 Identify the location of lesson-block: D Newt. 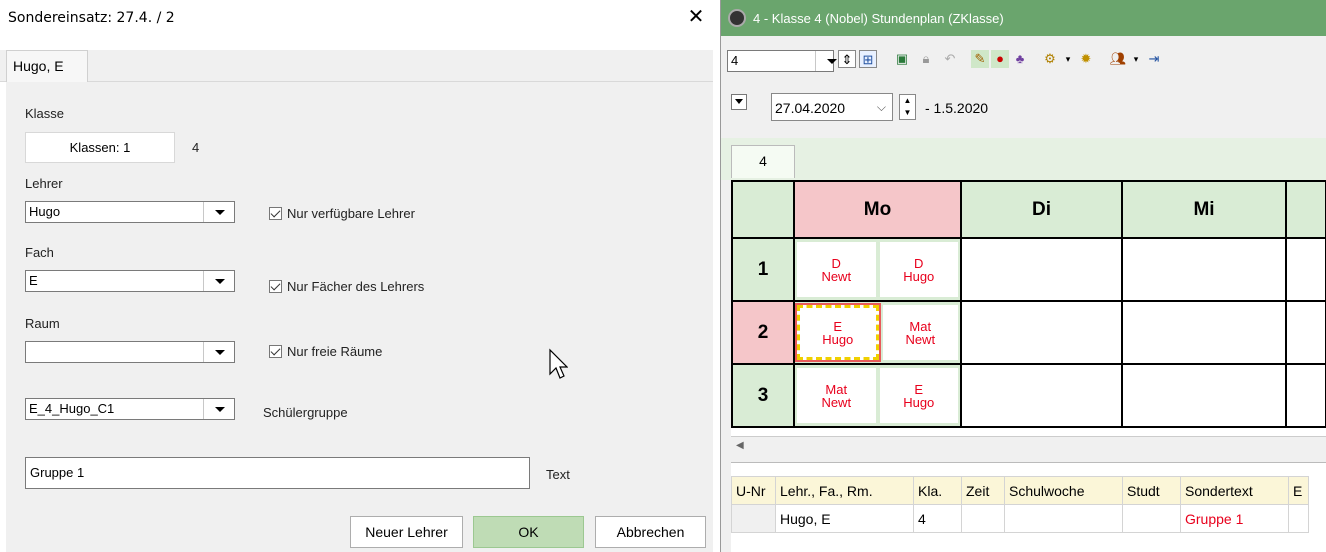
(836, 269).